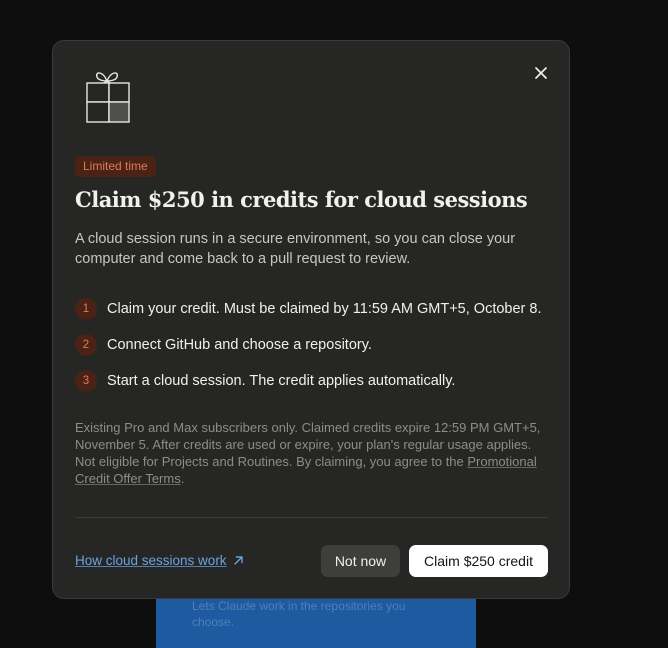  Describe the element at coordinates (108, 97) in the screenshot. I see `gift-icon` at that location.